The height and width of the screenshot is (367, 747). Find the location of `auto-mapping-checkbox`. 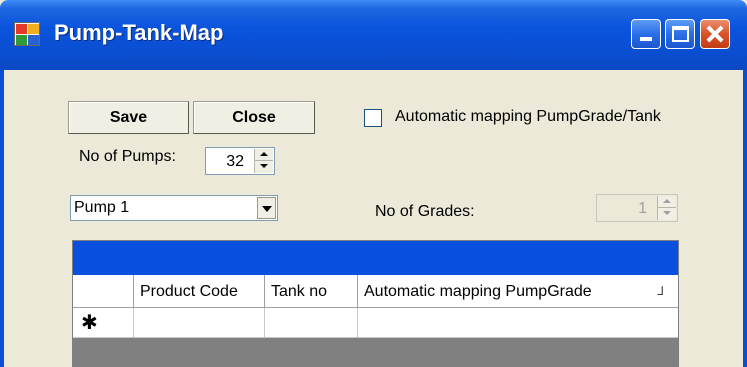

auto-mapping-checkbox is located at coordinates (373, 118).